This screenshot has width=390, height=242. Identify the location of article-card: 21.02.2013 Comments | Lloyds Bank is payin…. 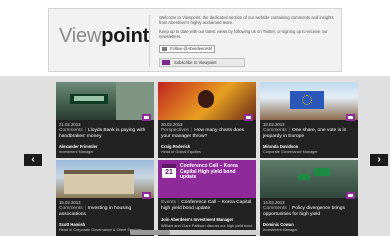
(105, 120).